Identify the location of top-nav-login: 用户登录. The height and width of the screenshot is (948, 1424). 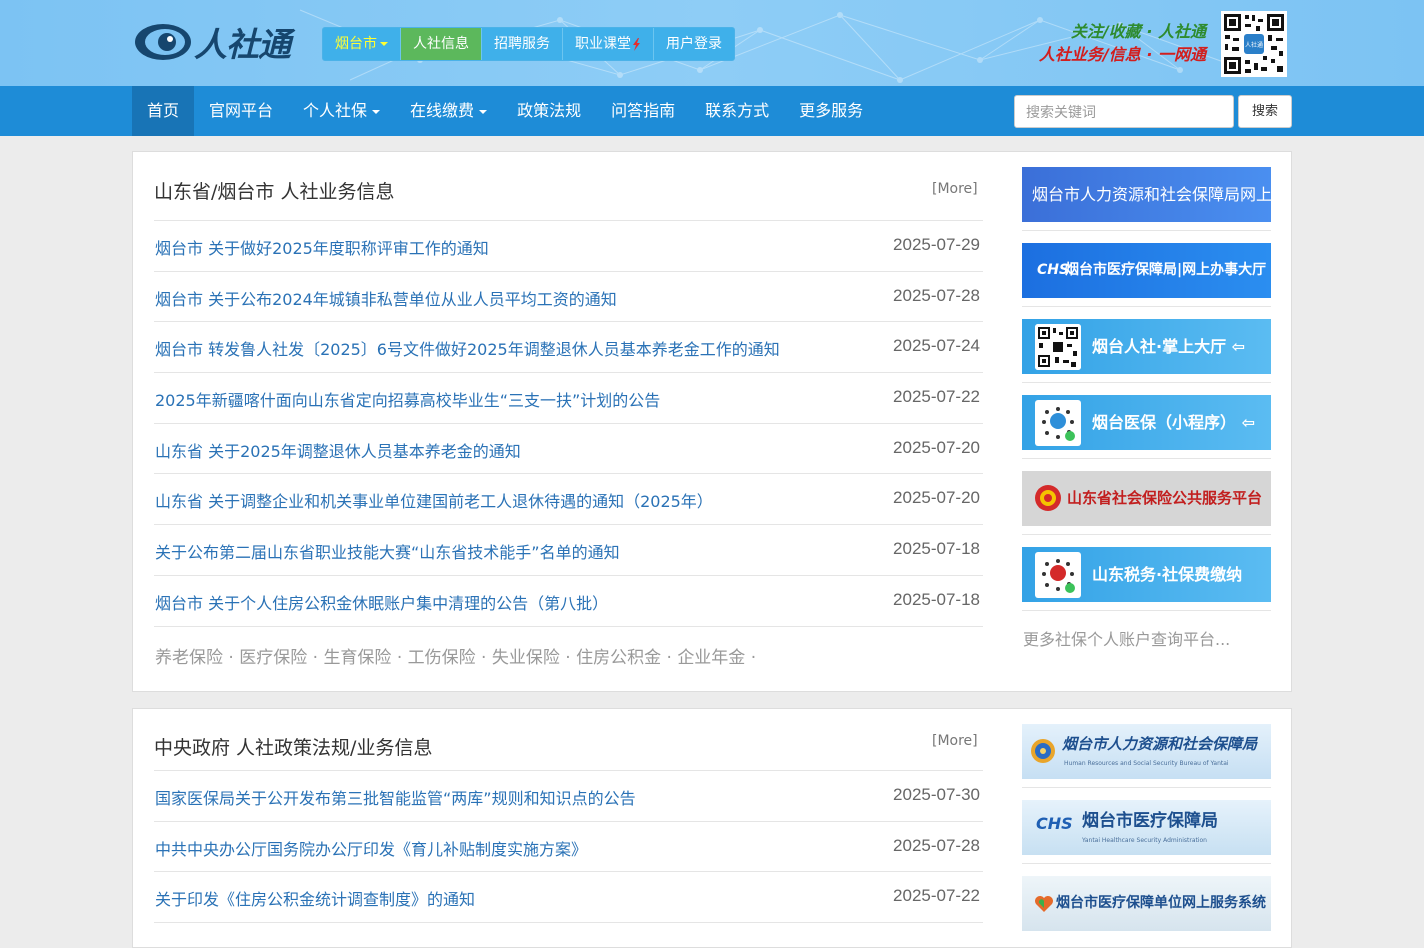
(694, 44).